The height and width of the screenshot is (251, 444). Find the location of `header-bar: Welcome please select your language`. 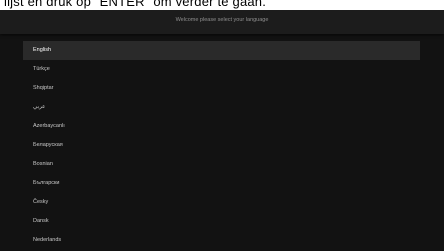

header-bar: Welcome please select your language is located at coordinates (222, 22).